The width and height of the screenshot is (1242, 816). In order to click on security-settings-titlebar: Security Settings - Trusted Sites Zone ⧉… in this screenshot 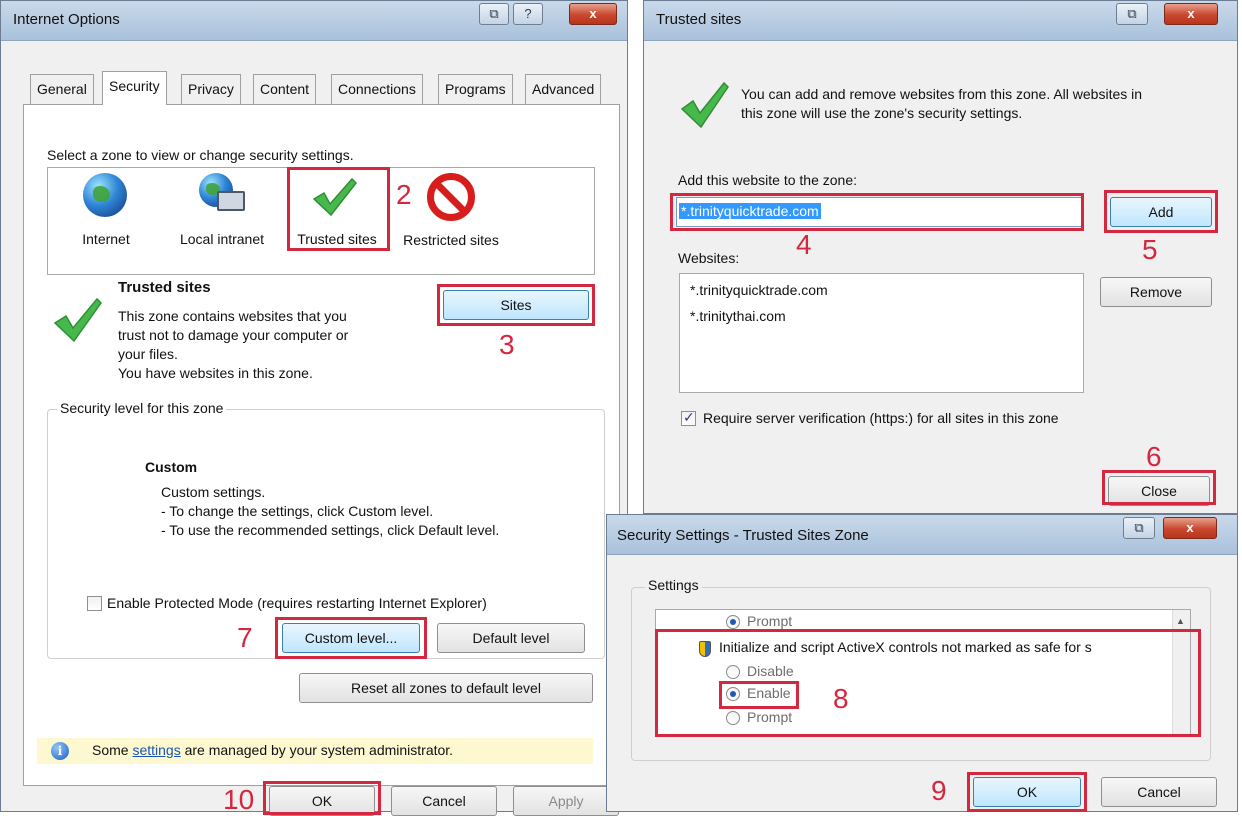, I will do `click(922, 535)`.